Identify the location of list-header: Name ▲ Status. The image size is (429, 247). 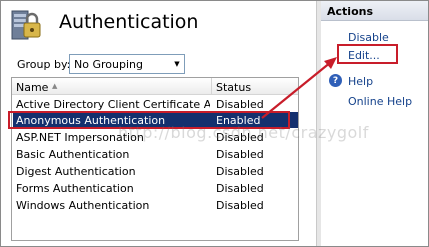
(155, 86).